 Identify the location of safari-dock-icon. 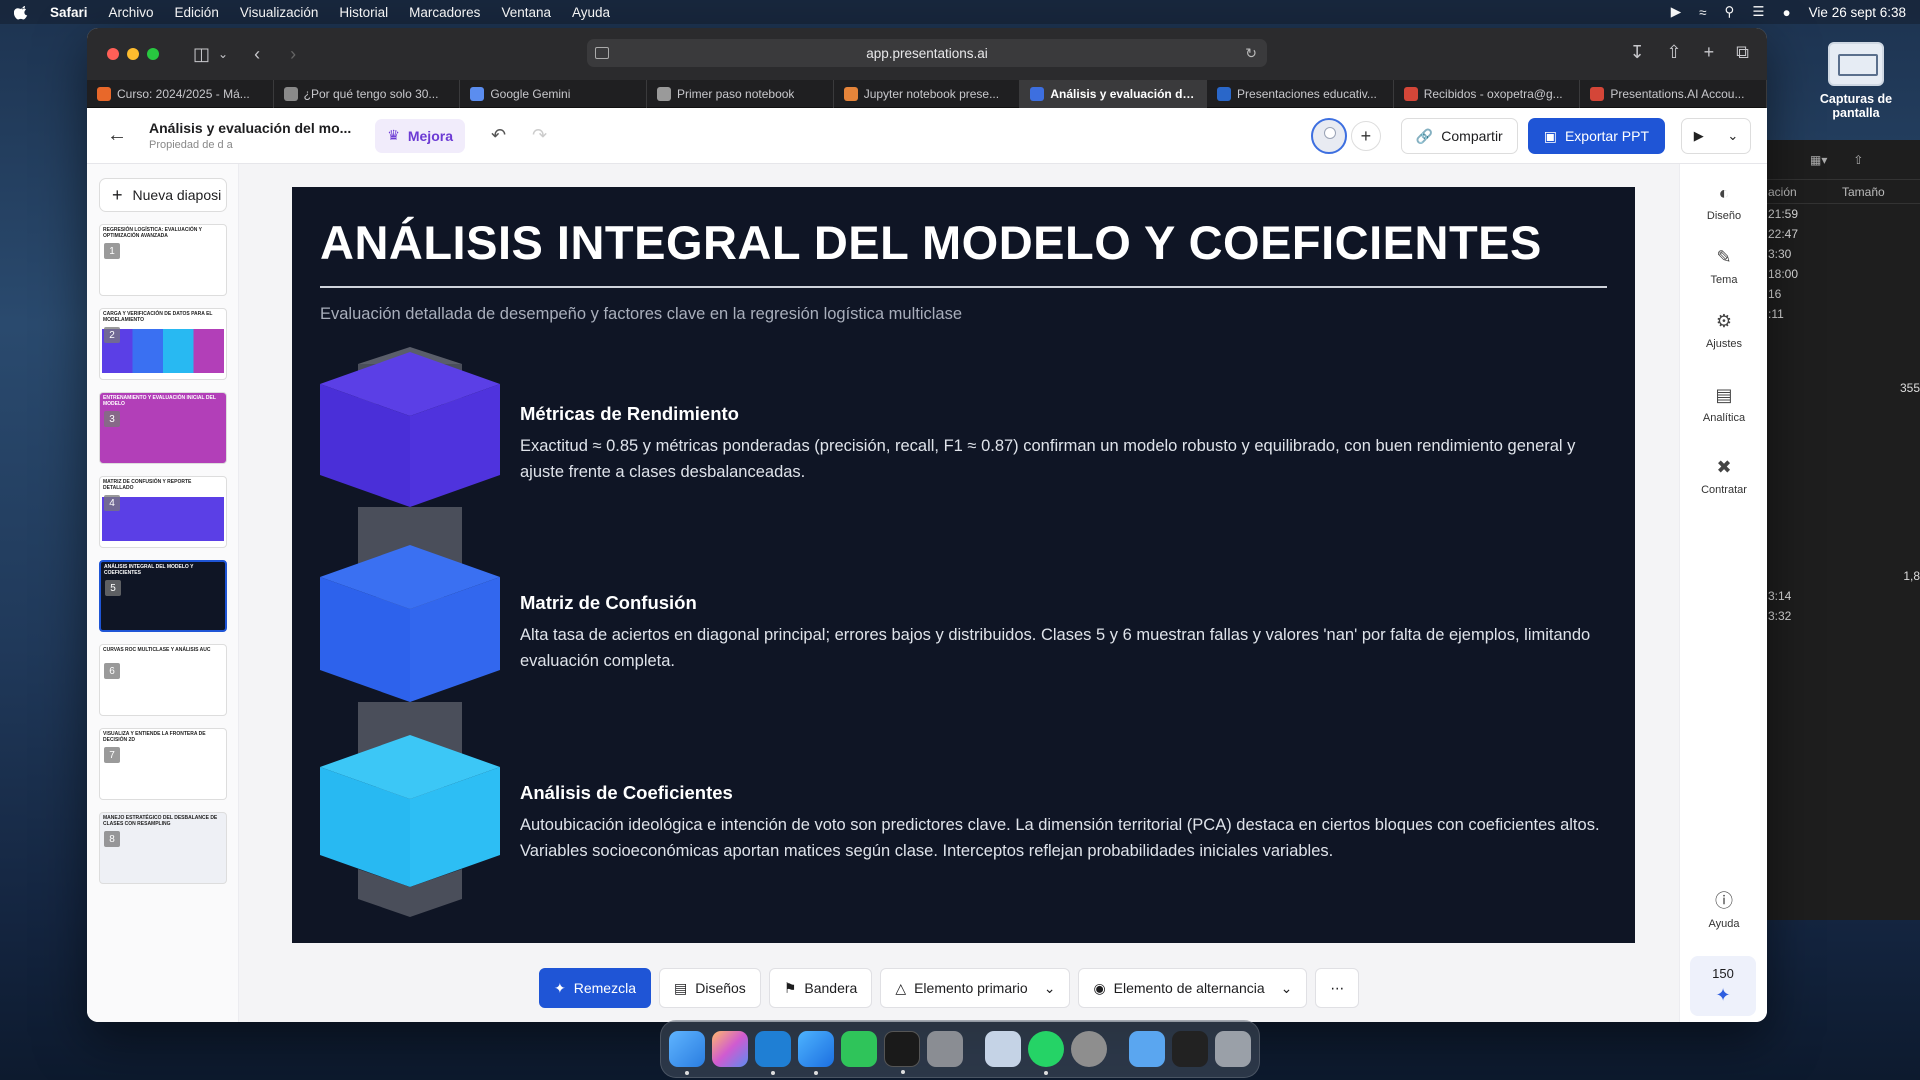
(816, 1053).